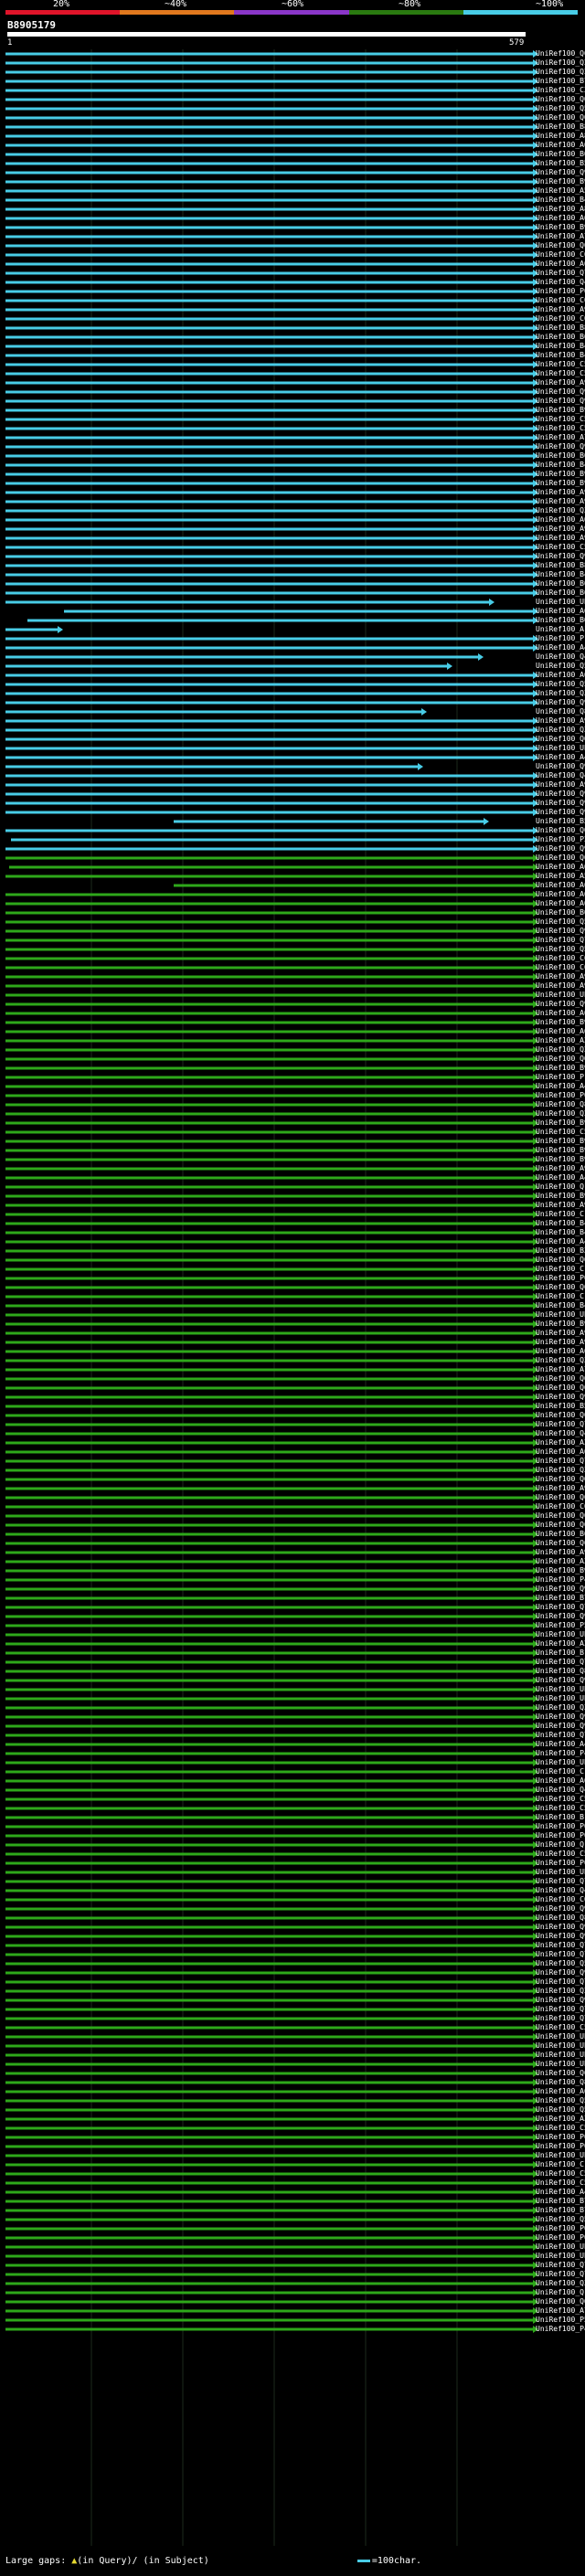 The image size is (585, 2576). I want to click on hit-label: UniRef100_A6P9L3, so click(561, 894).